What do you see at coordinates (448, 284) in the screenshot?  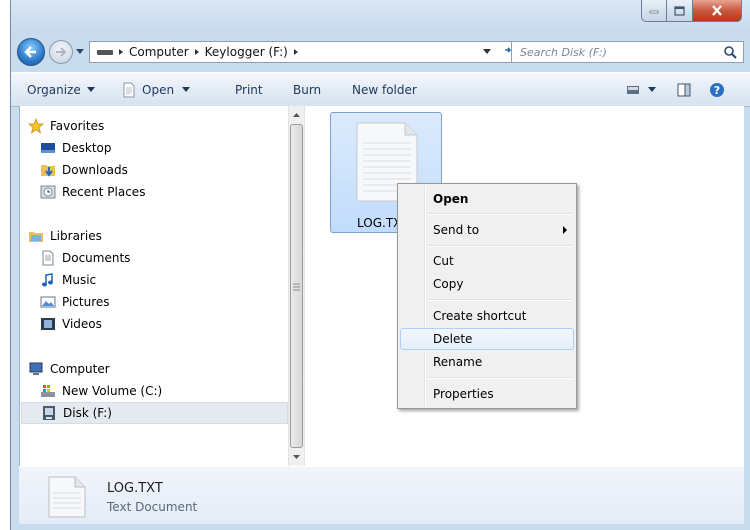 I see `menu-item-label: Copy` at bounding box center [448, 284].